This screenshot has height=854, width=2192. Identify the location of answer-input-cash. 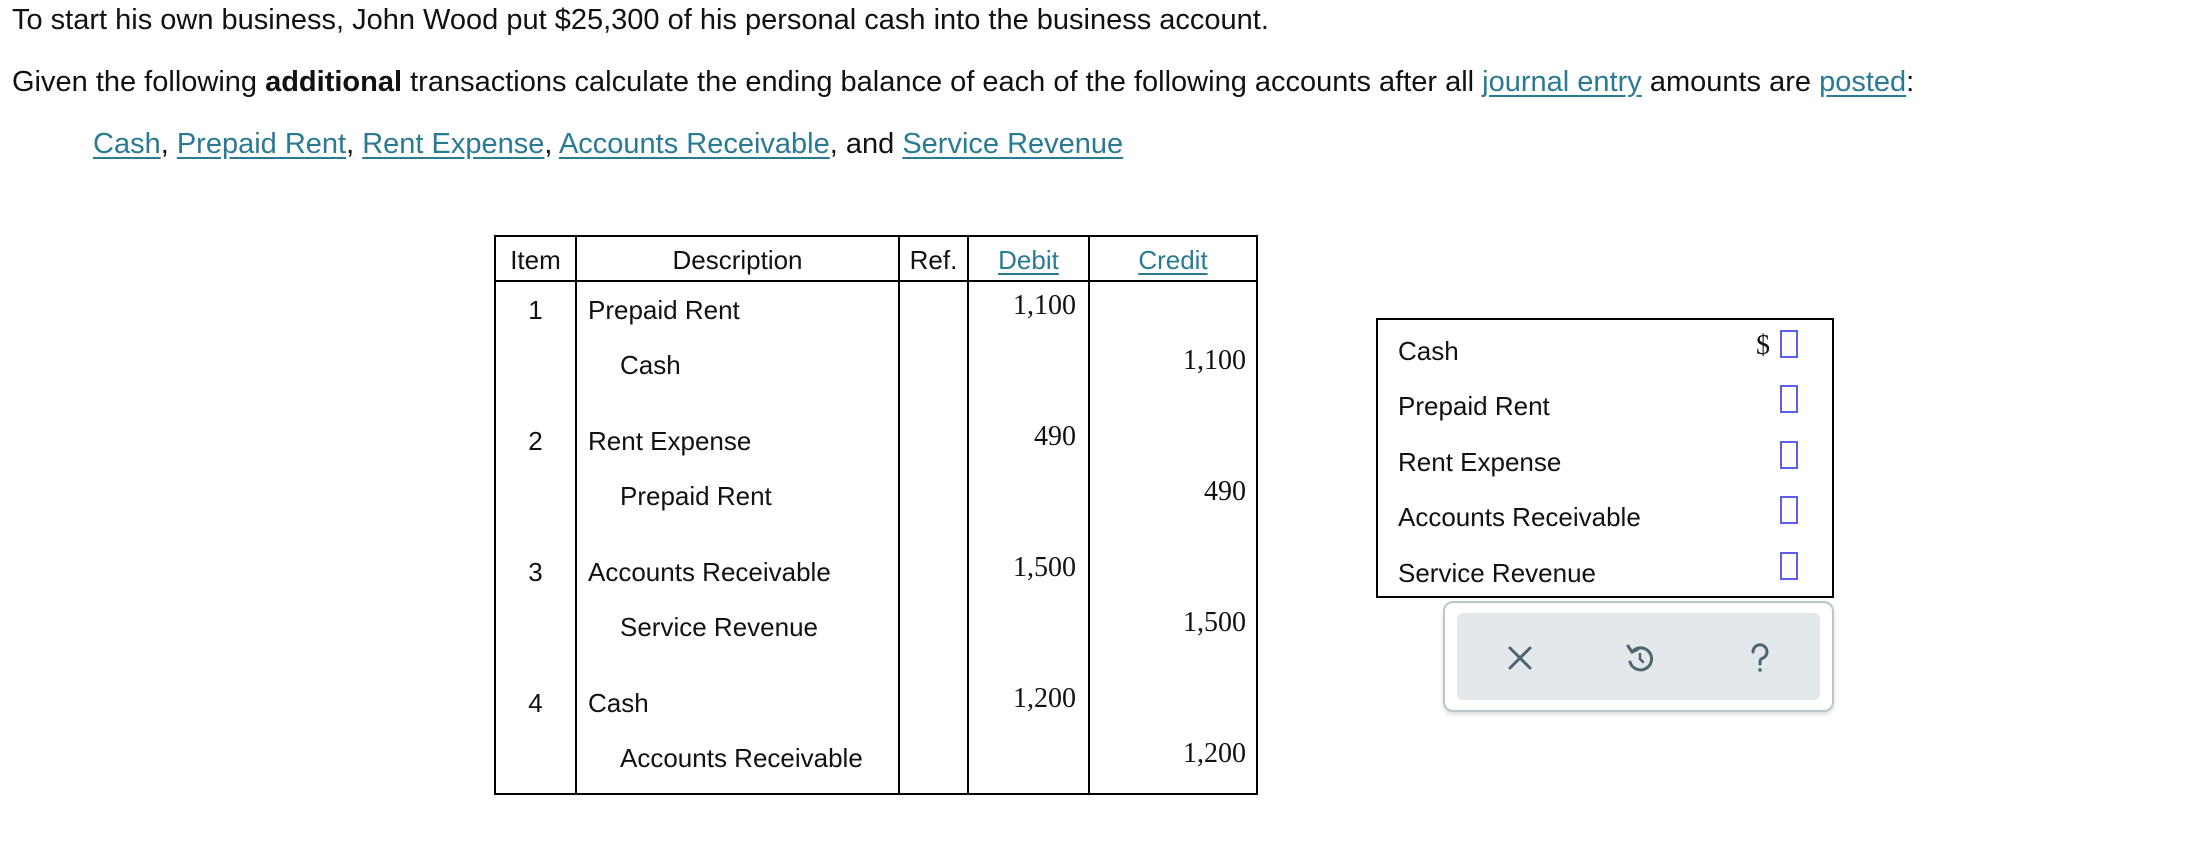
(1789, 344).